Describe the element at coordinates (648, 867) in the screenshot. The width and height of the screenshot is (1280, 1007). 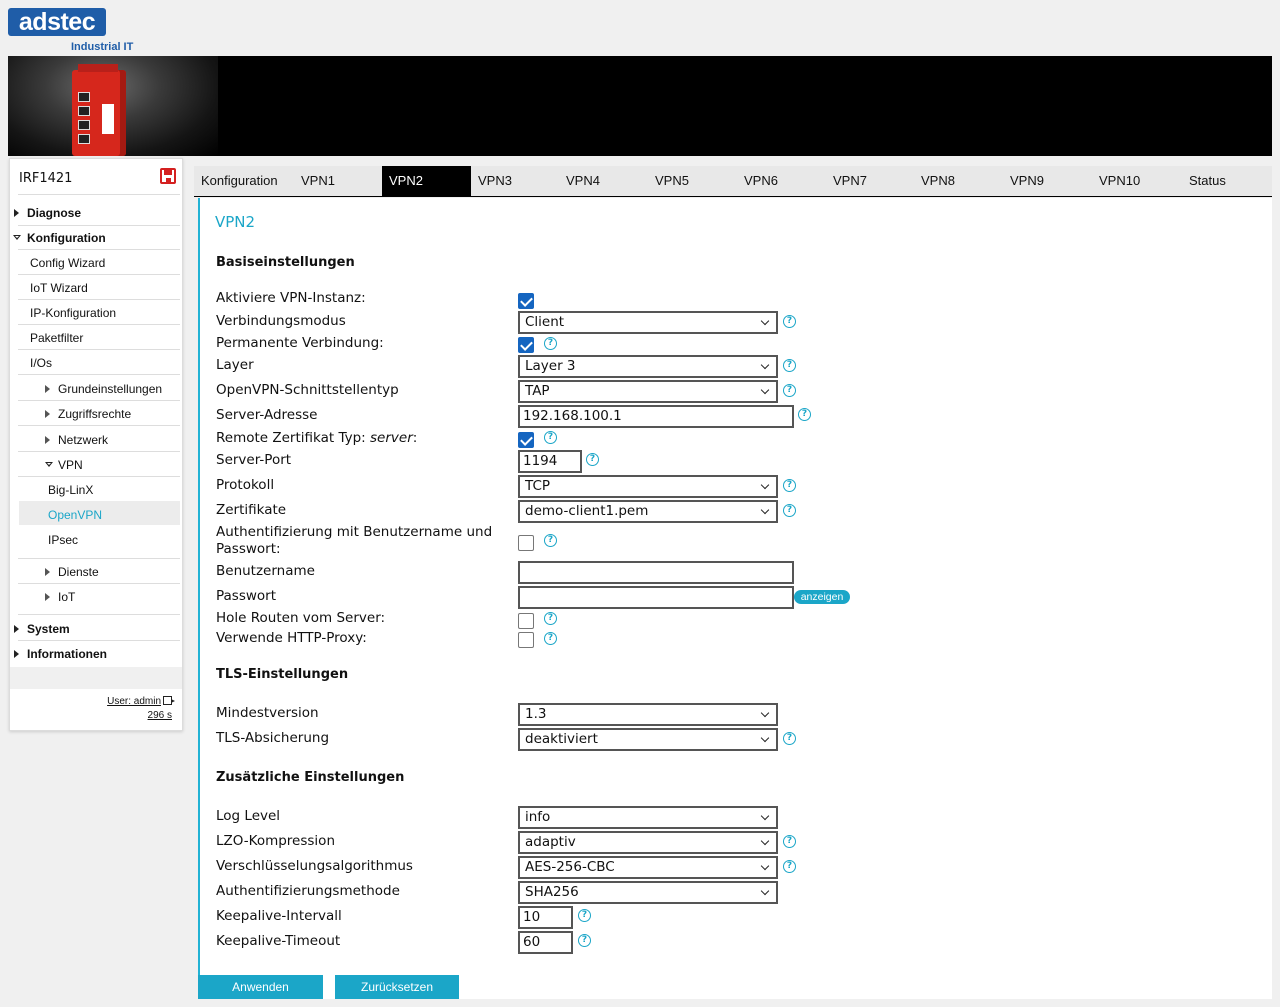
I see `select-verschluesselung: AES-256-CBC` at that location.